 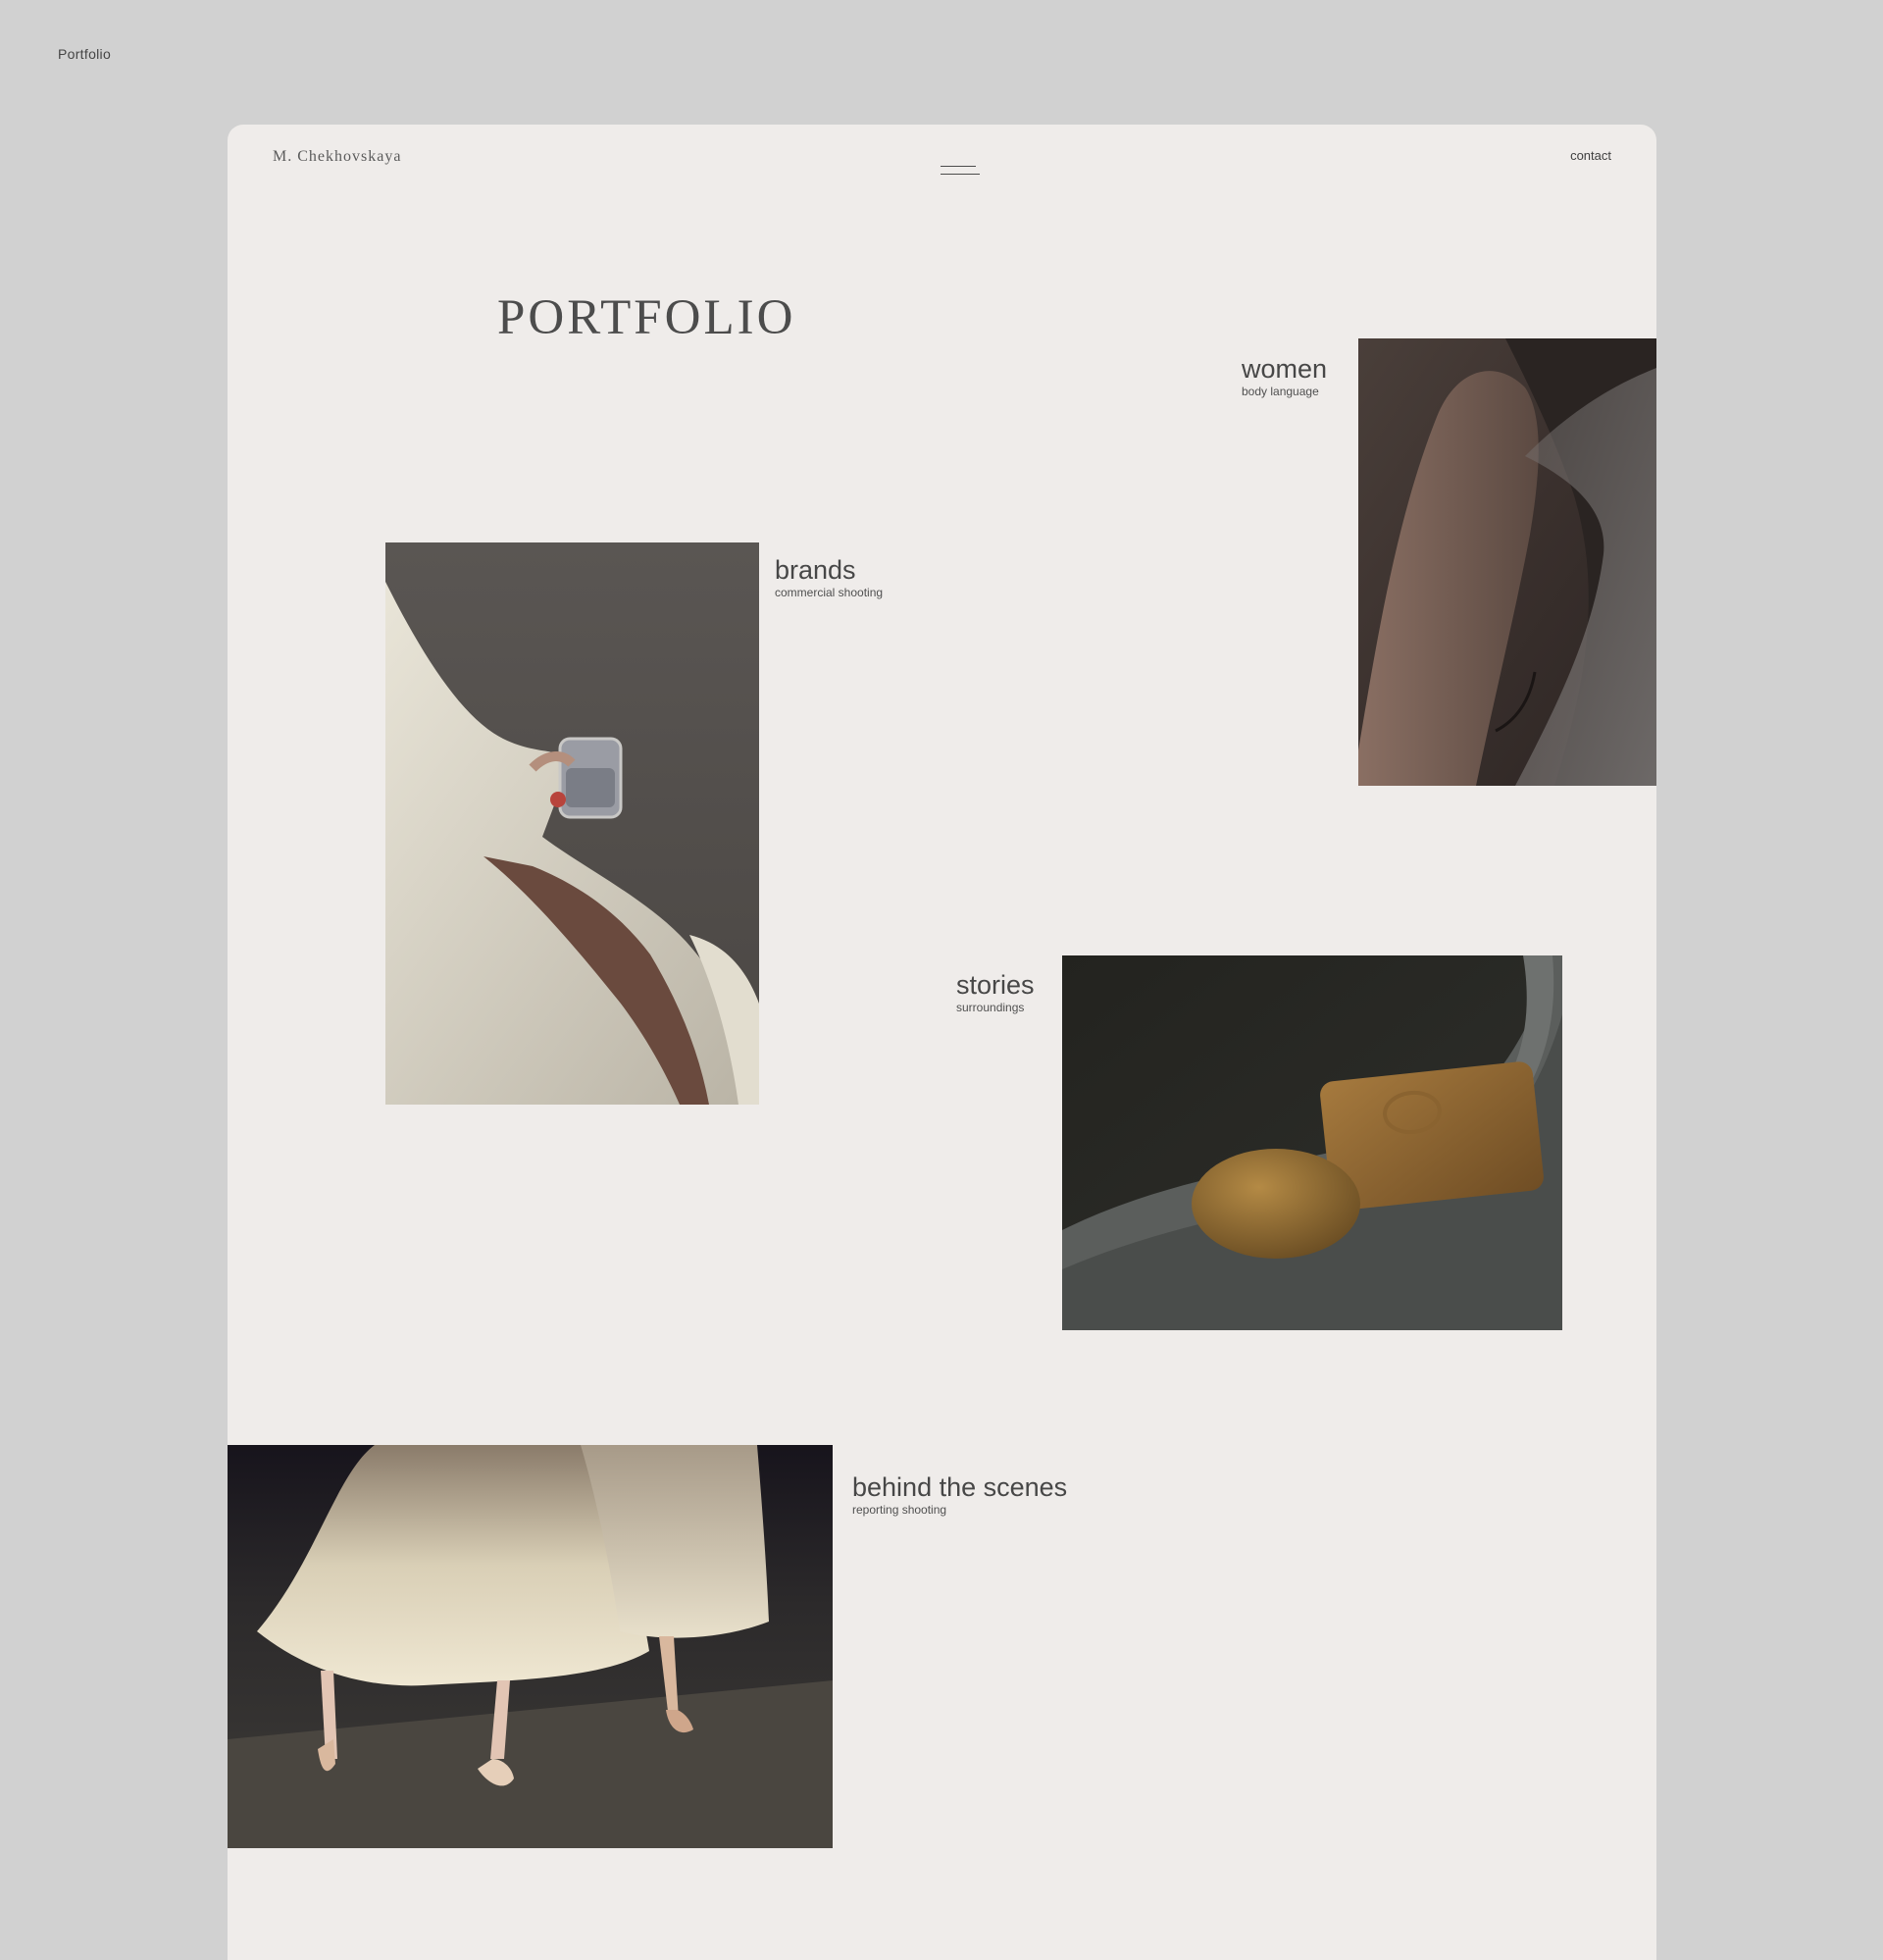 What do you see at coordinates (337, 157) in the screenshot?
I see `brand-logo: M. Chekhovskaya` at bounding box center [337, 157].